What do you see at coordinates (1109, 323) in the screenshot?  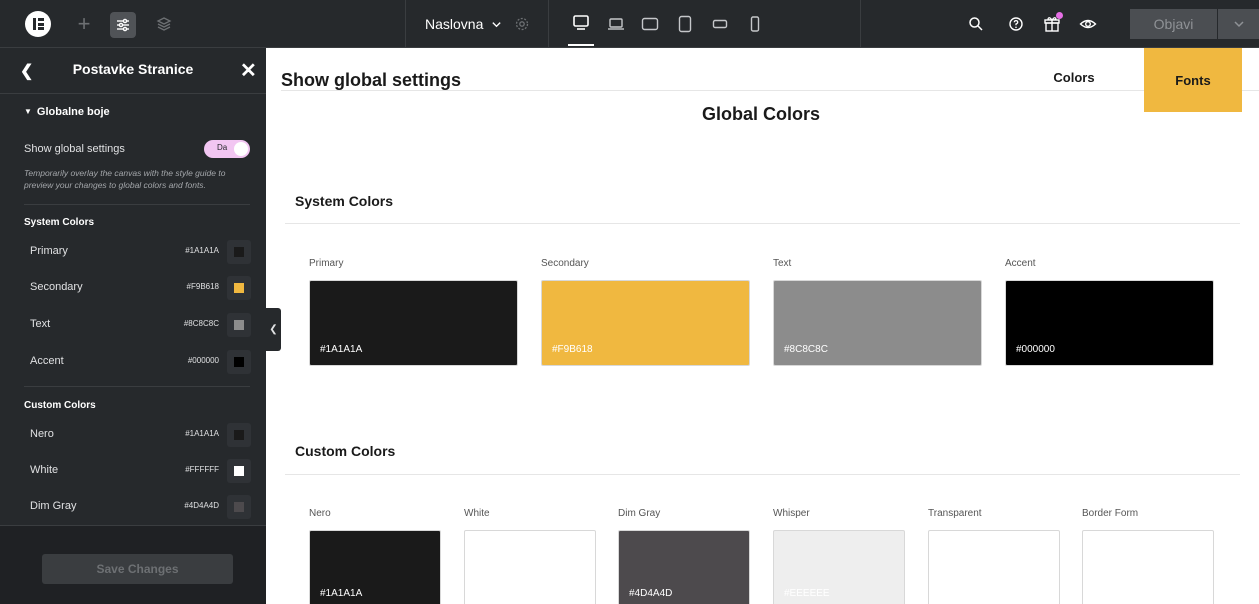 I see `swatch-accent: #000000` at bounding box center [1109, 323].